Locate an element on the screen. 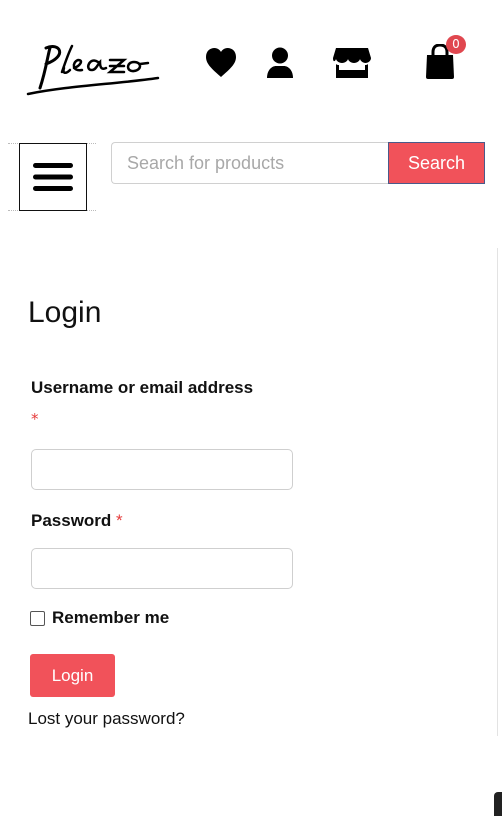 The width and height of the screenshot is (502, 816). site-logo is located at coordinates (93, 70).